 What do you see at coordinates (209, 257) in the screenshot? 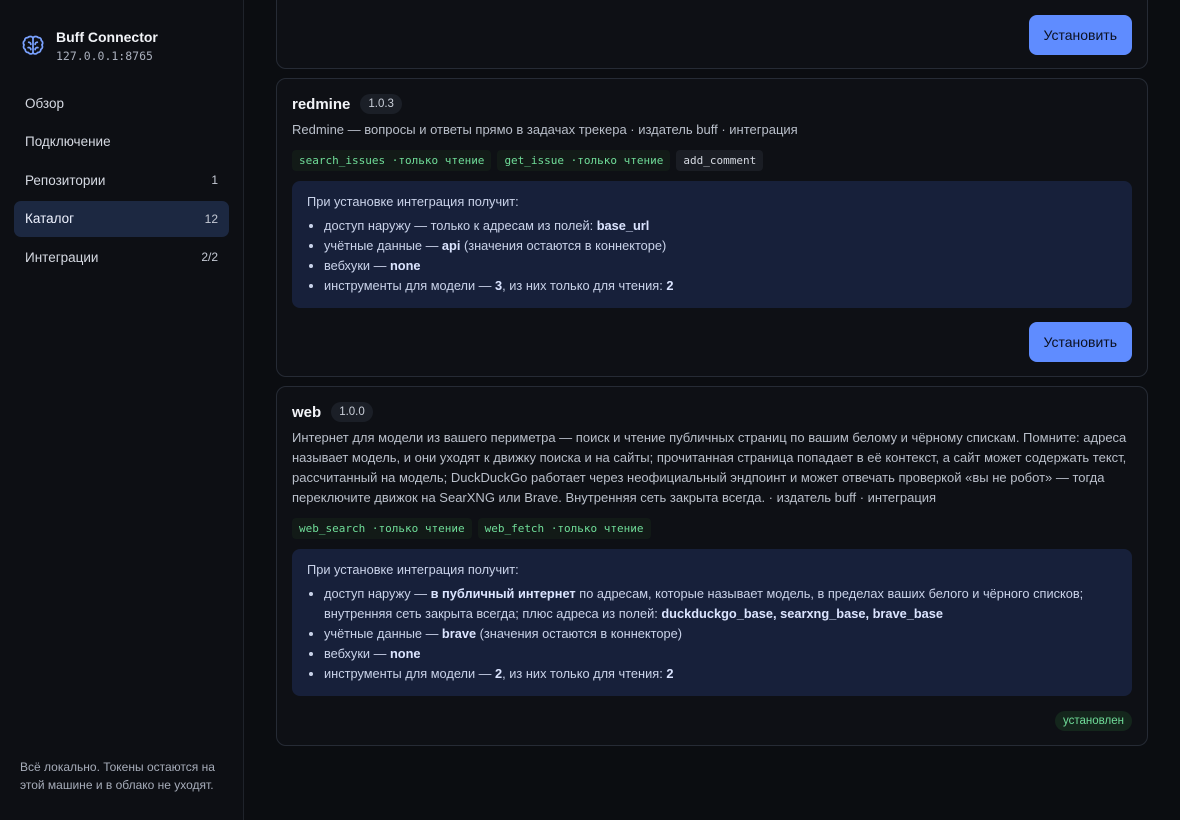
I see `sidebar-item-count: 2/2` at bounding box center [209, 257].